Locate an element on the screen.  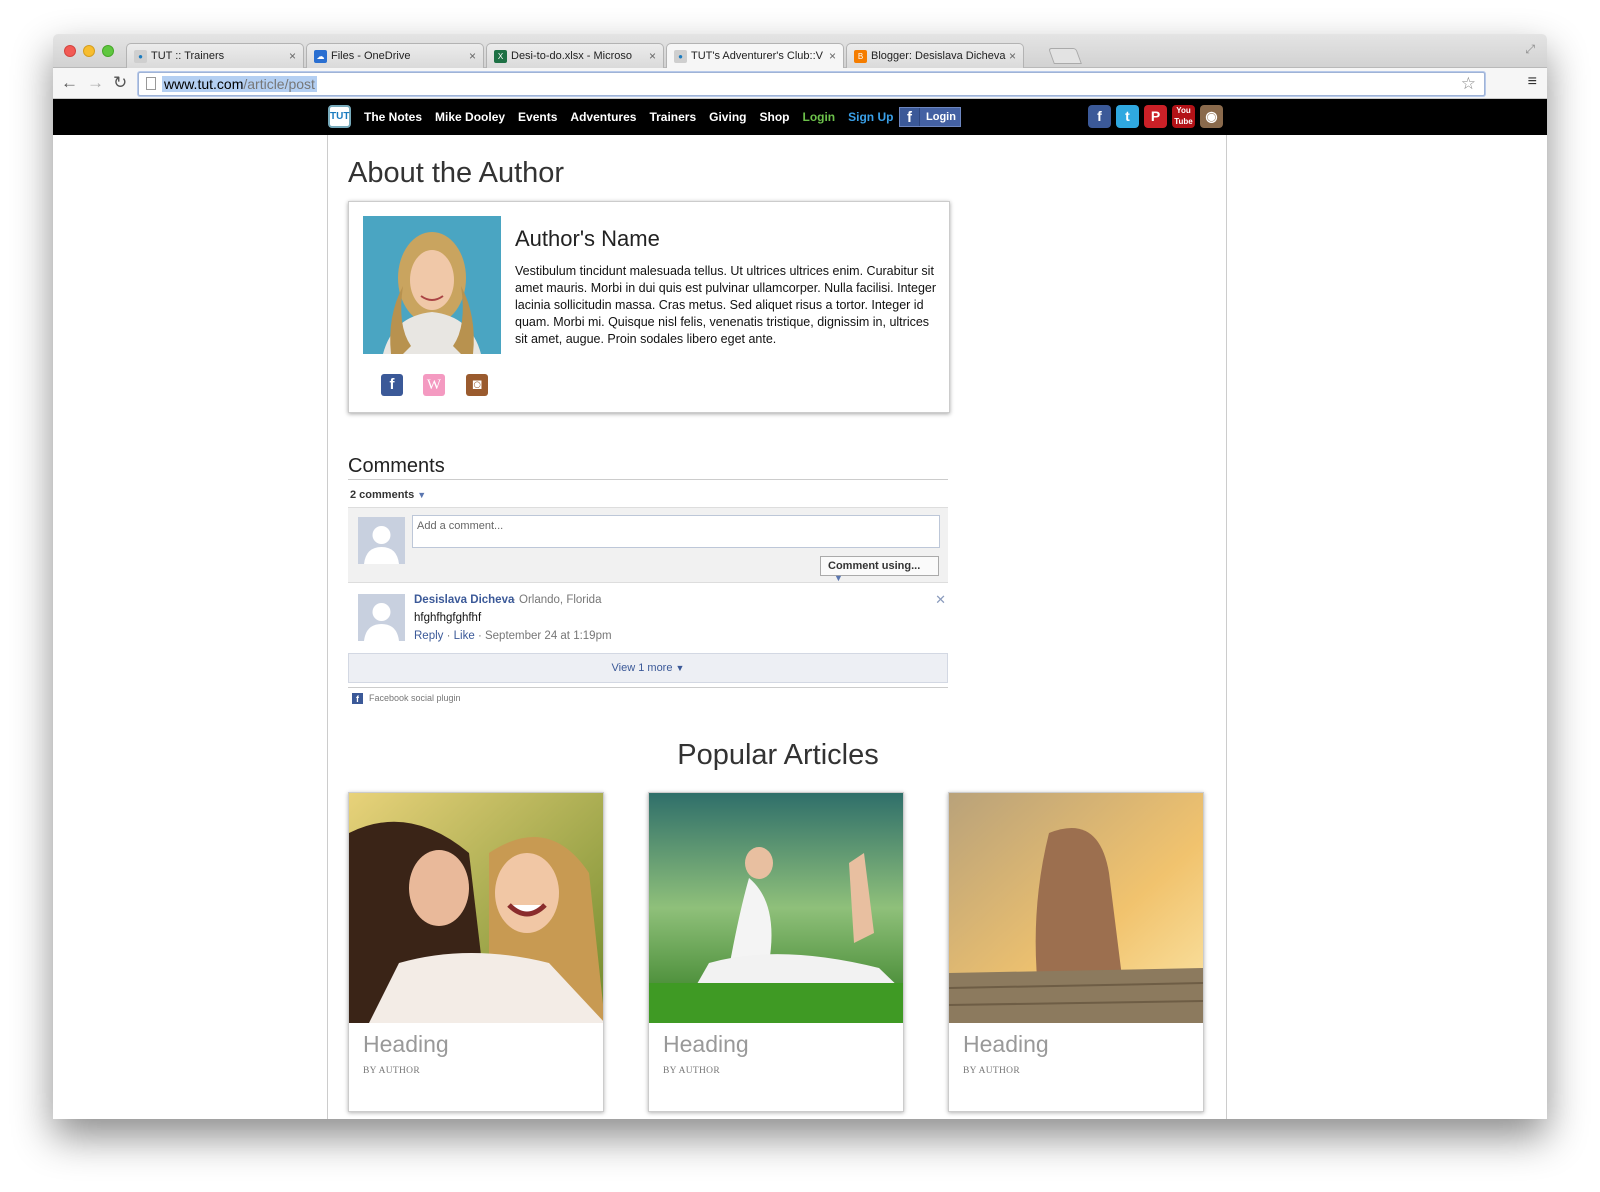
zoom-window-button is located at coordinates (108, 51).